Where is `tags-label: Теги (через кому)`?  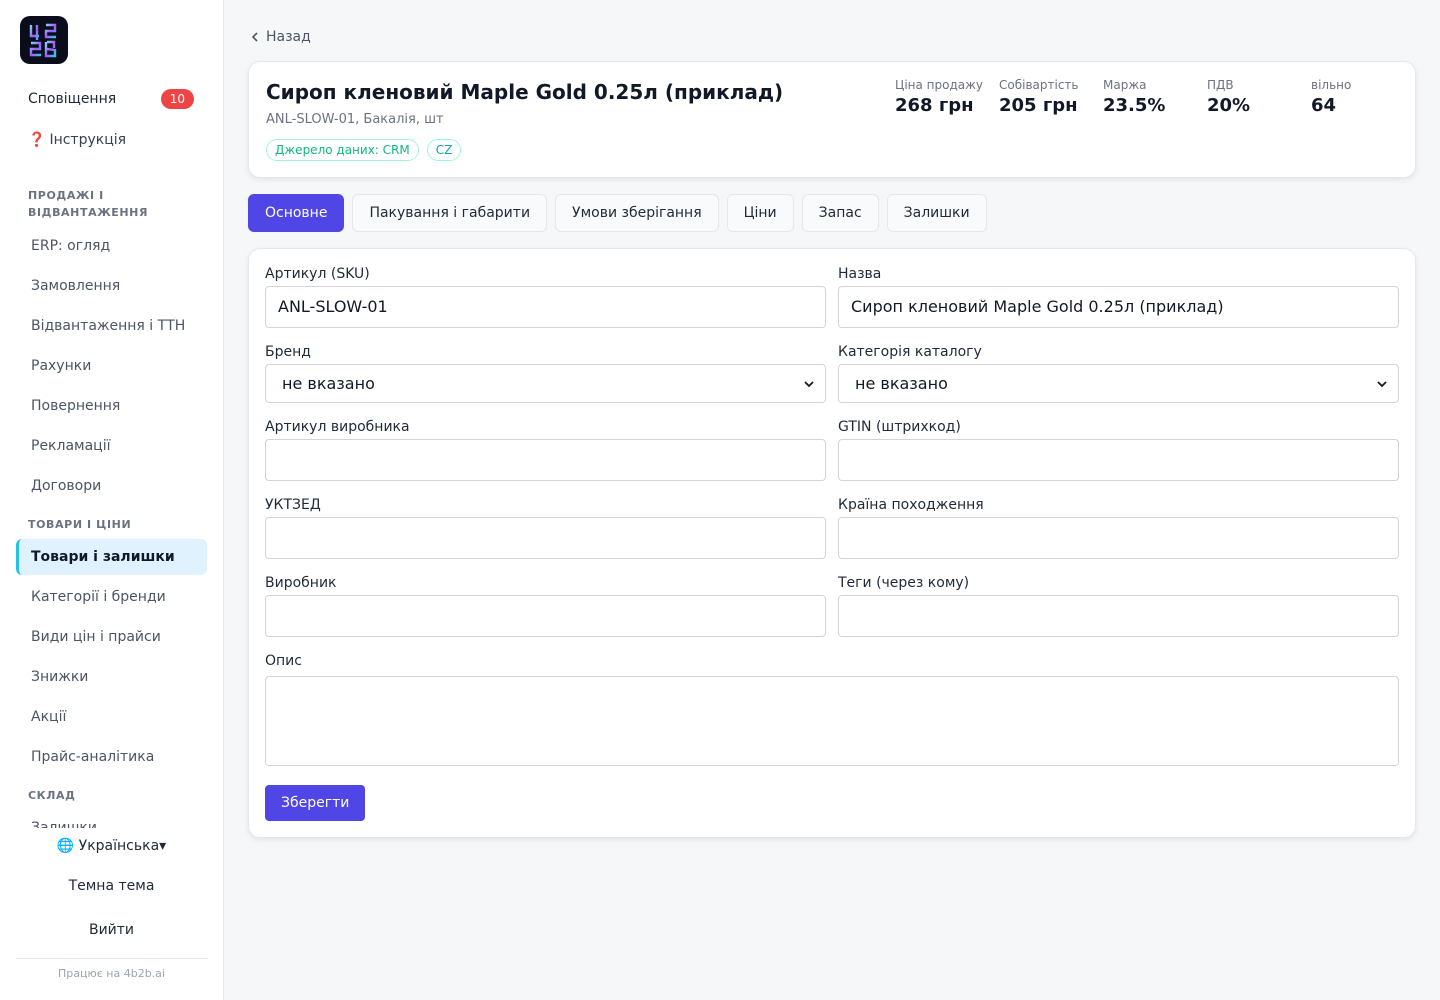
tags-label: Теги (через кому) is located at coordinates (904, 583).